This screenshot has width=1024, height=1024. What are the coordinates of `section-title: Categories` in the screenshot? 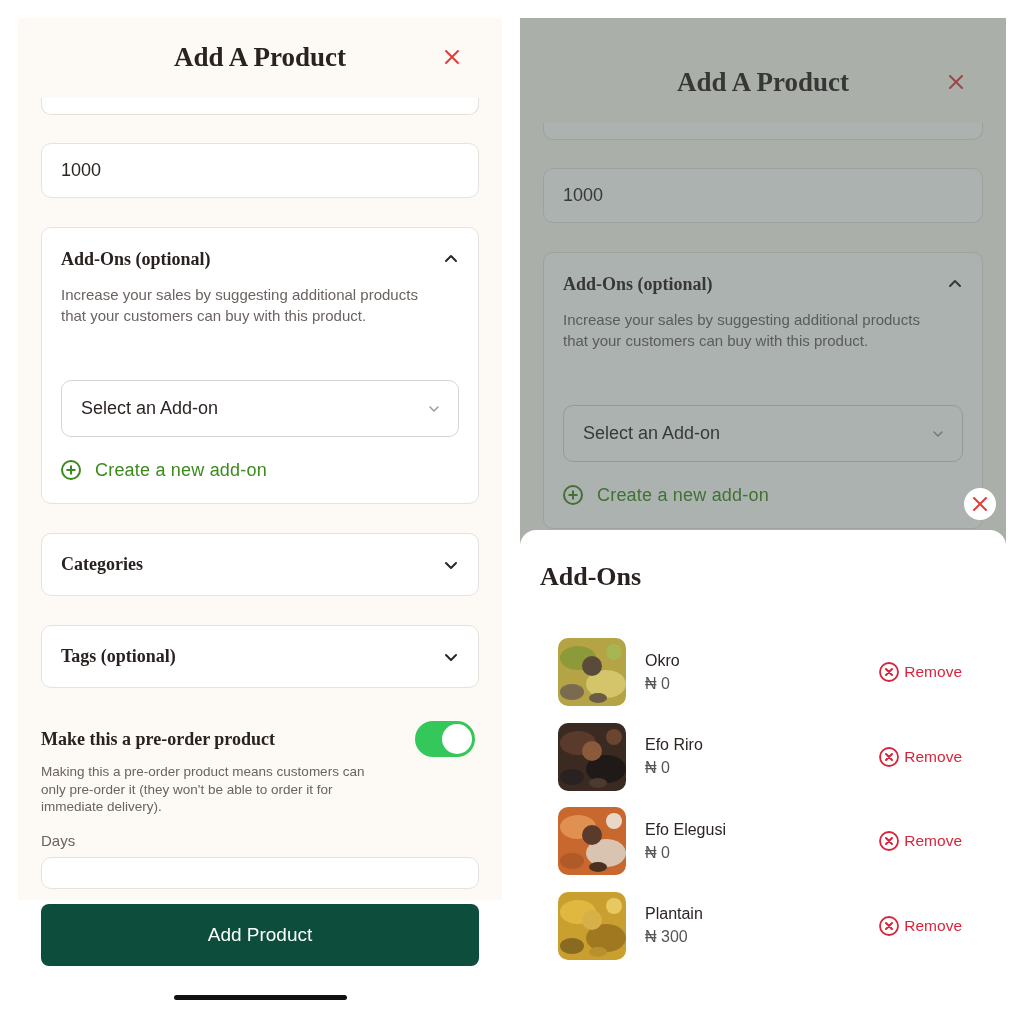 It's located at (102, 564).